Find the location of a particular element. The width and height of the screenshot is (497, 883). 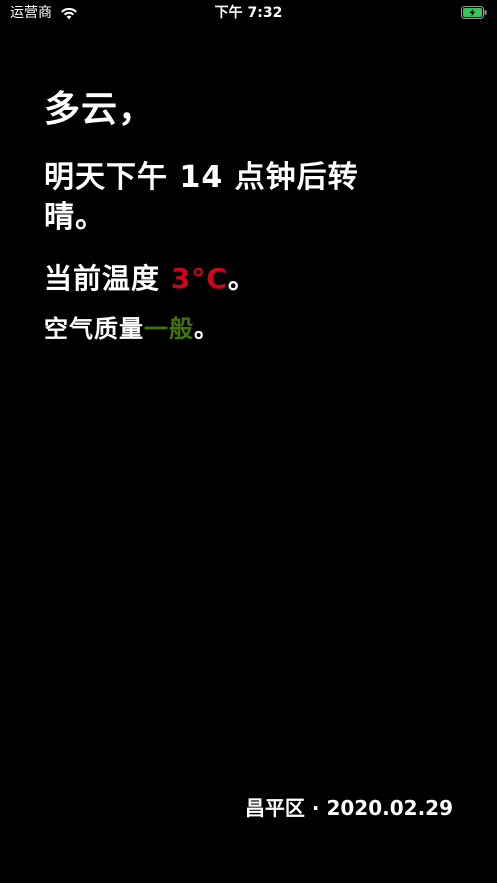

air-quality-suffix: 。 is located at coordinates (206, 329).